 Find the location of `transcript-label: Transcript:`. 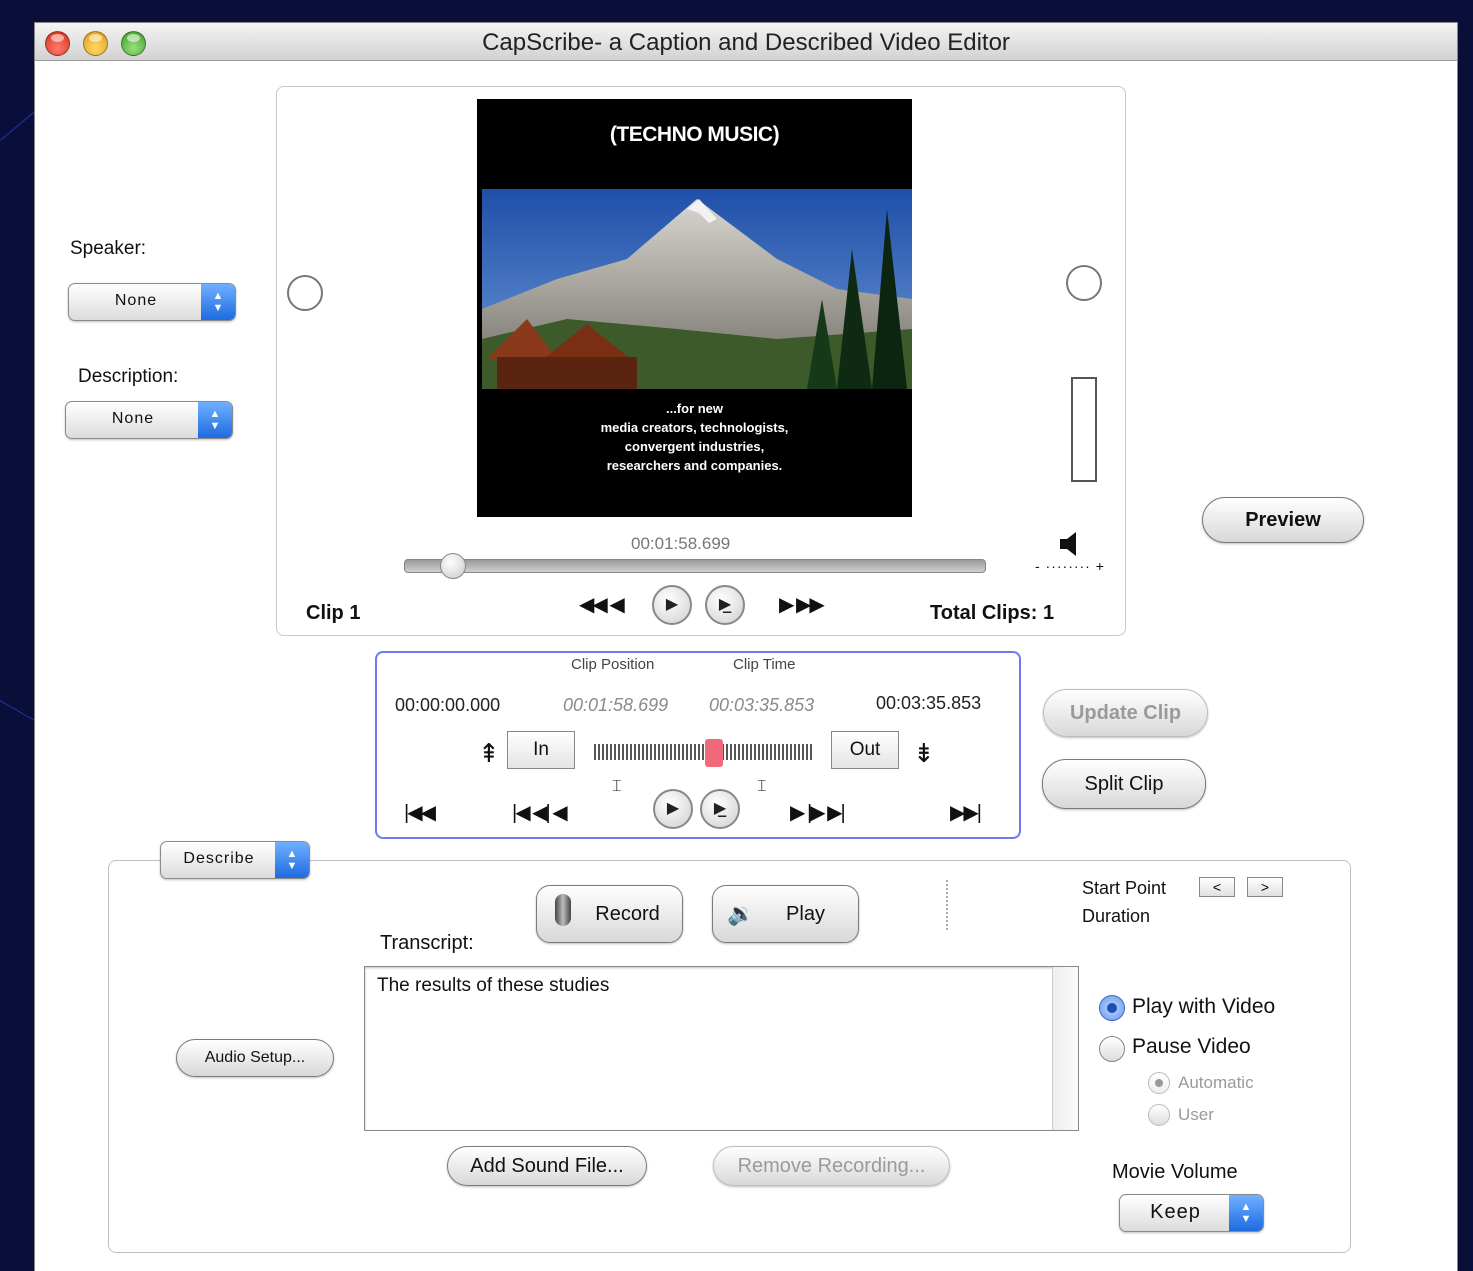

transcript-label: Transcript: is located at coordinates (427, 943).